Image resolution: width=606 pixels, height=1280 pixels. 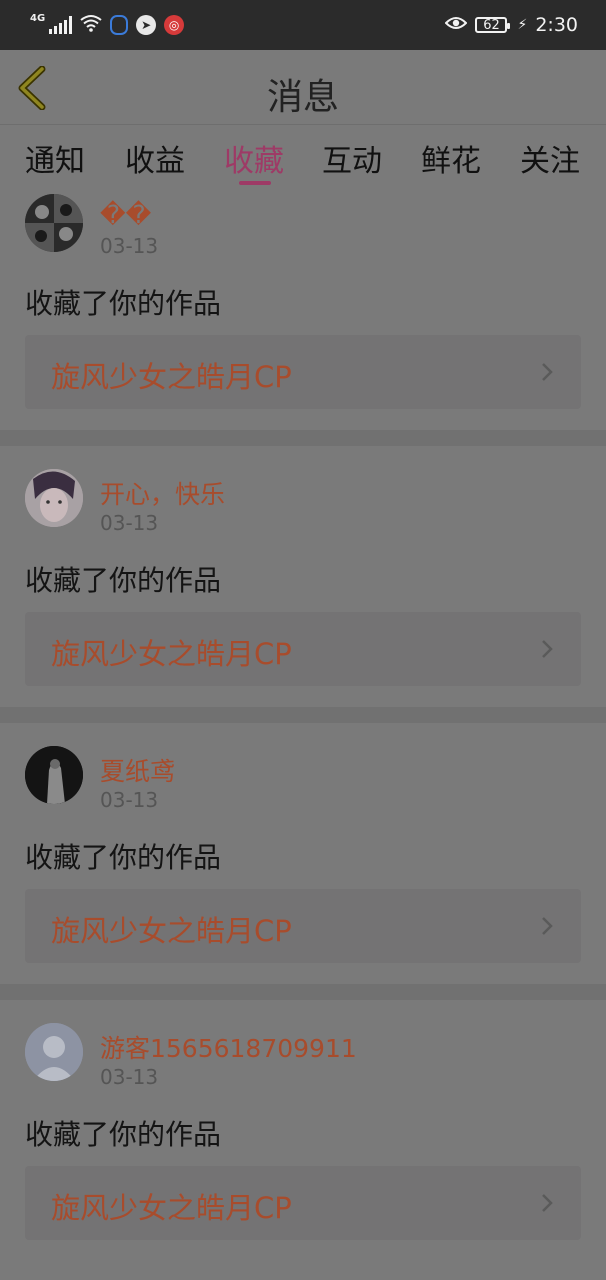 I want to click on tab-follow: 关注, so click(x=550, y=158).